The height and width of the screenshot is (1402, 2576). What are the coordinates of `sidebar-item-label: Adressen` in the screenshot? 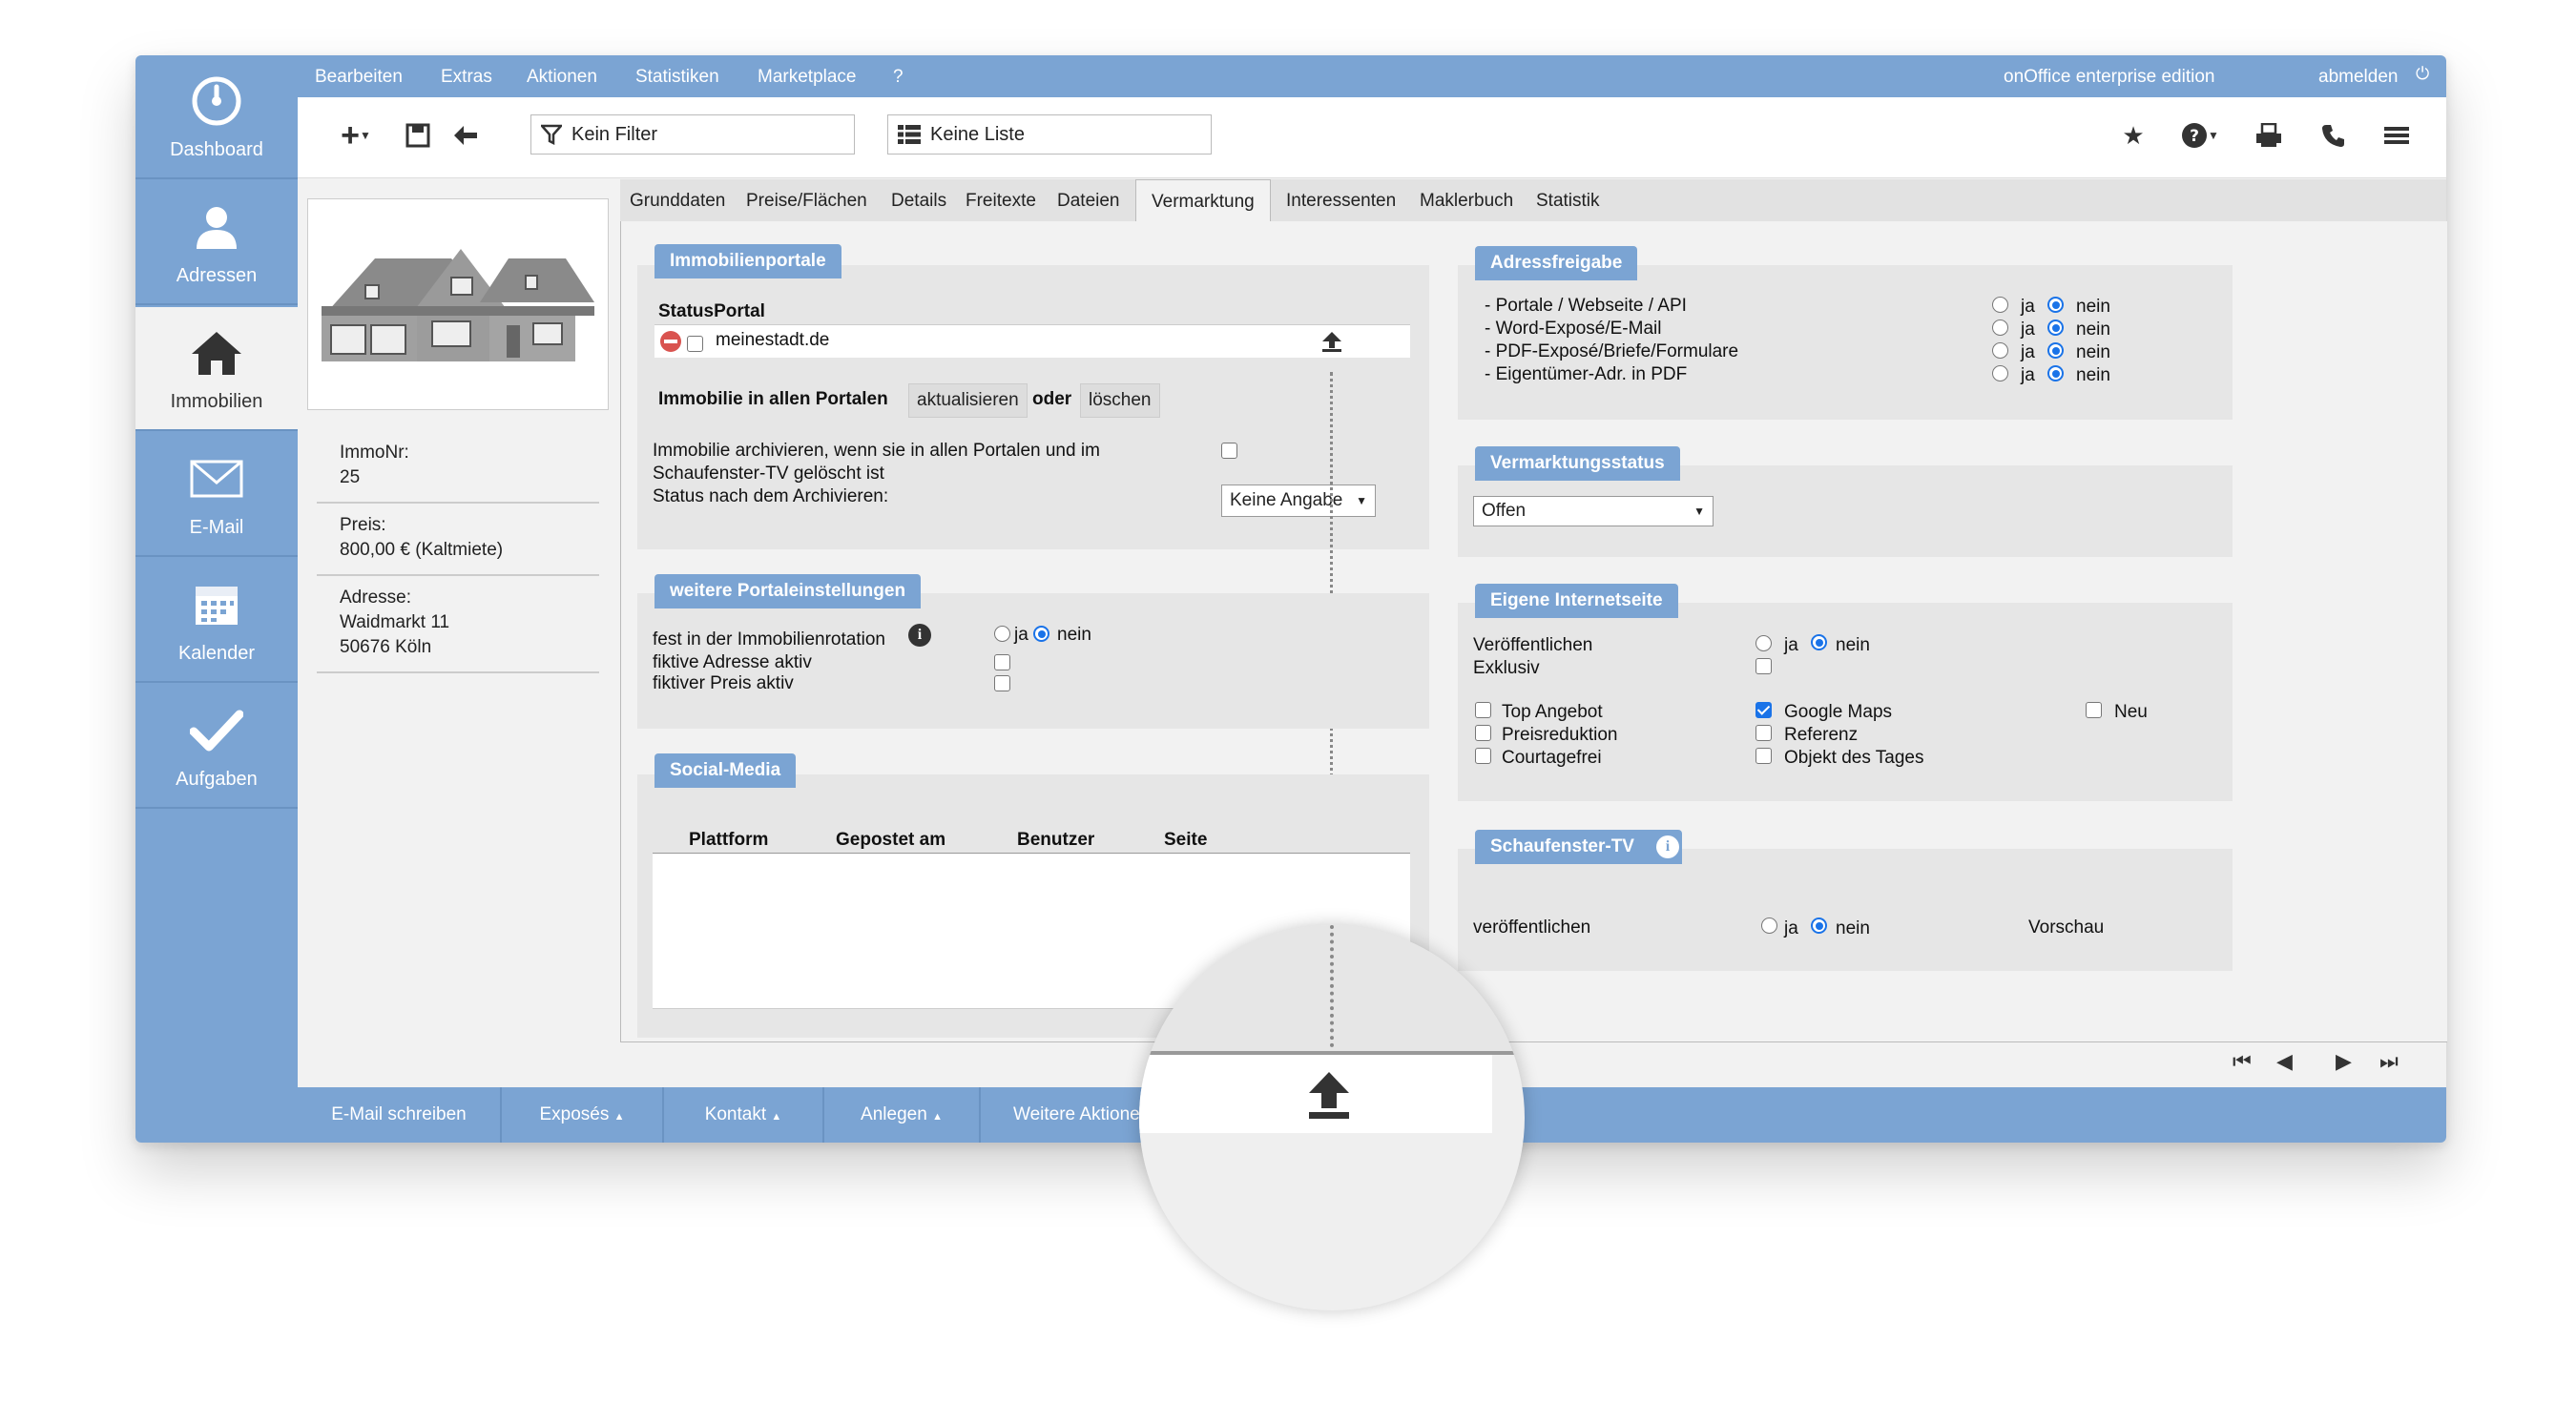 It's located at (217, 275).